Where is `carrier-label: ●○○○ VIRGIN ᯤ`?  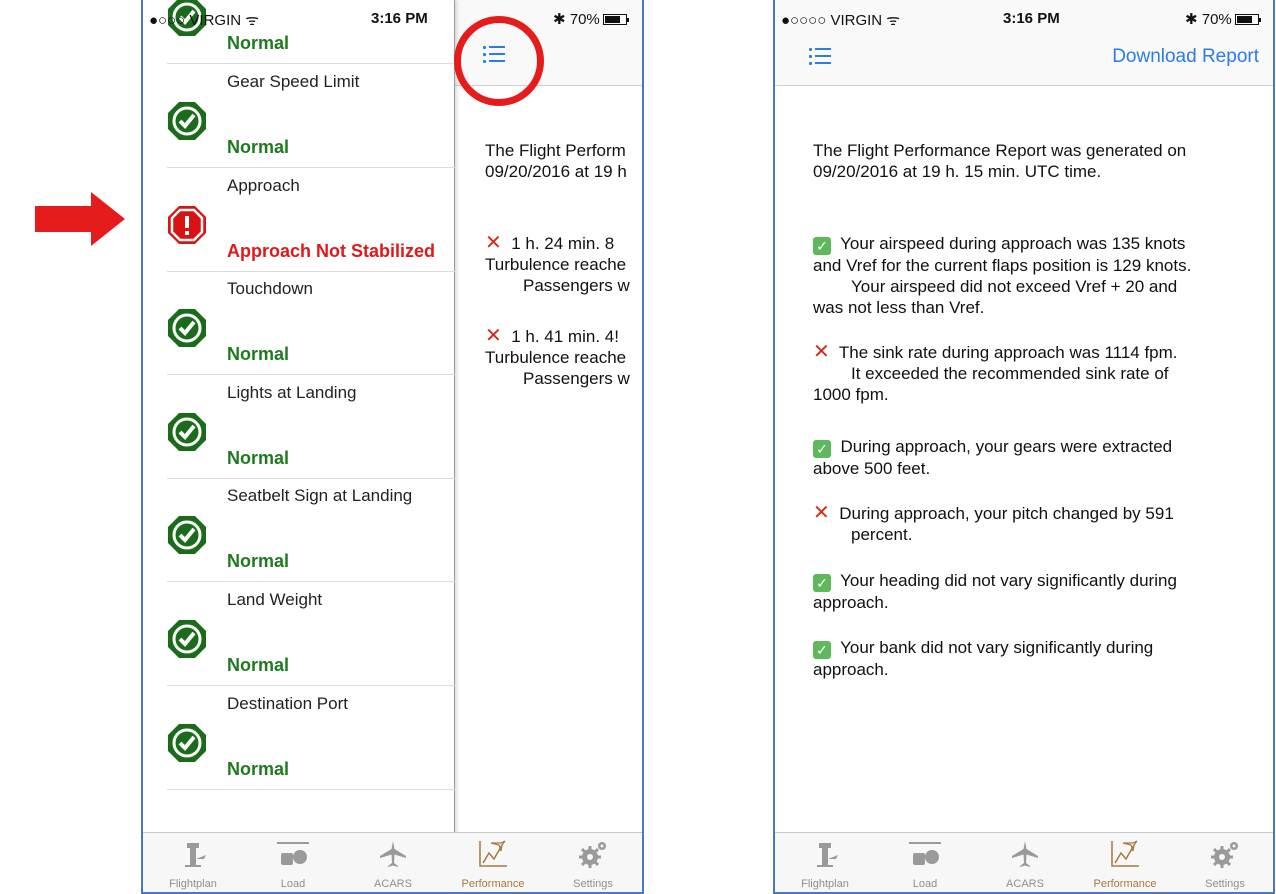 carrier-label: ●○○○ VIRGIN ᯤ is located at coordinates (204, 20).